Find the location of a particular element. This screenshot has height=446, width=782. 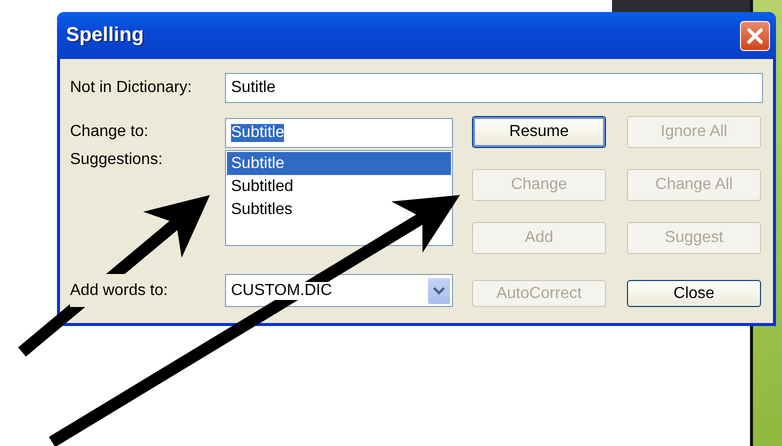

dialog-button: Resume is located at coordinates (539, 132).